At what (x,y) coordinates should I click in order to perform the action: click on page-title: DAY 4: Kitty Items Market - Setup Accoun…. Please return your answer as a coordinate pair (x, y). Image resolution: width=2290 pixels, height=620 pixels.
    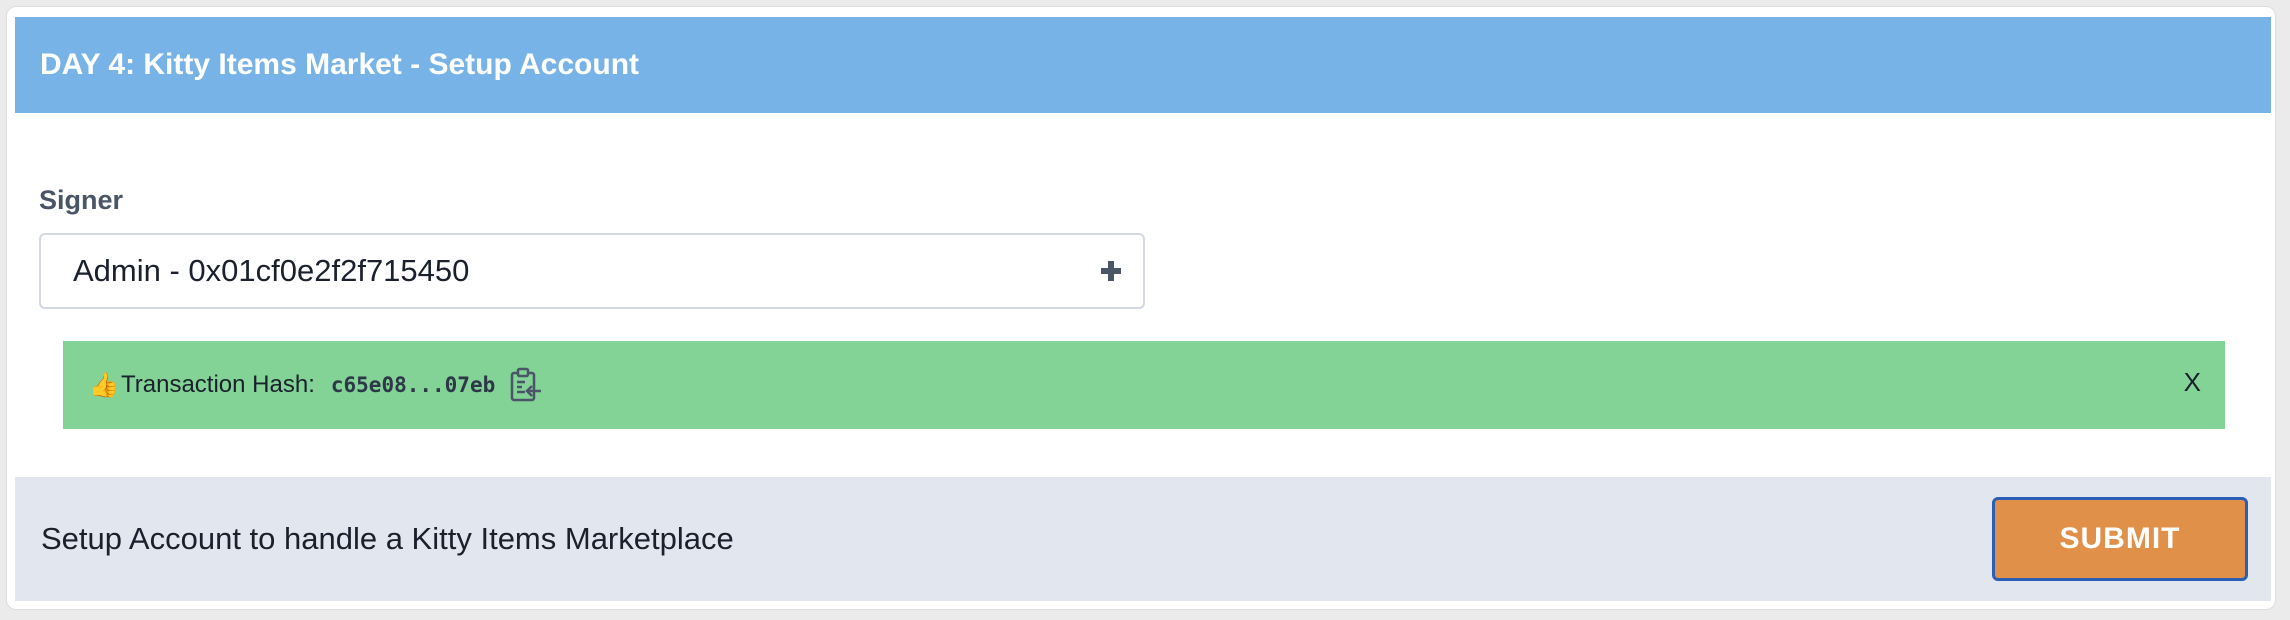
    Looking at the image, I should click on (340, 64).